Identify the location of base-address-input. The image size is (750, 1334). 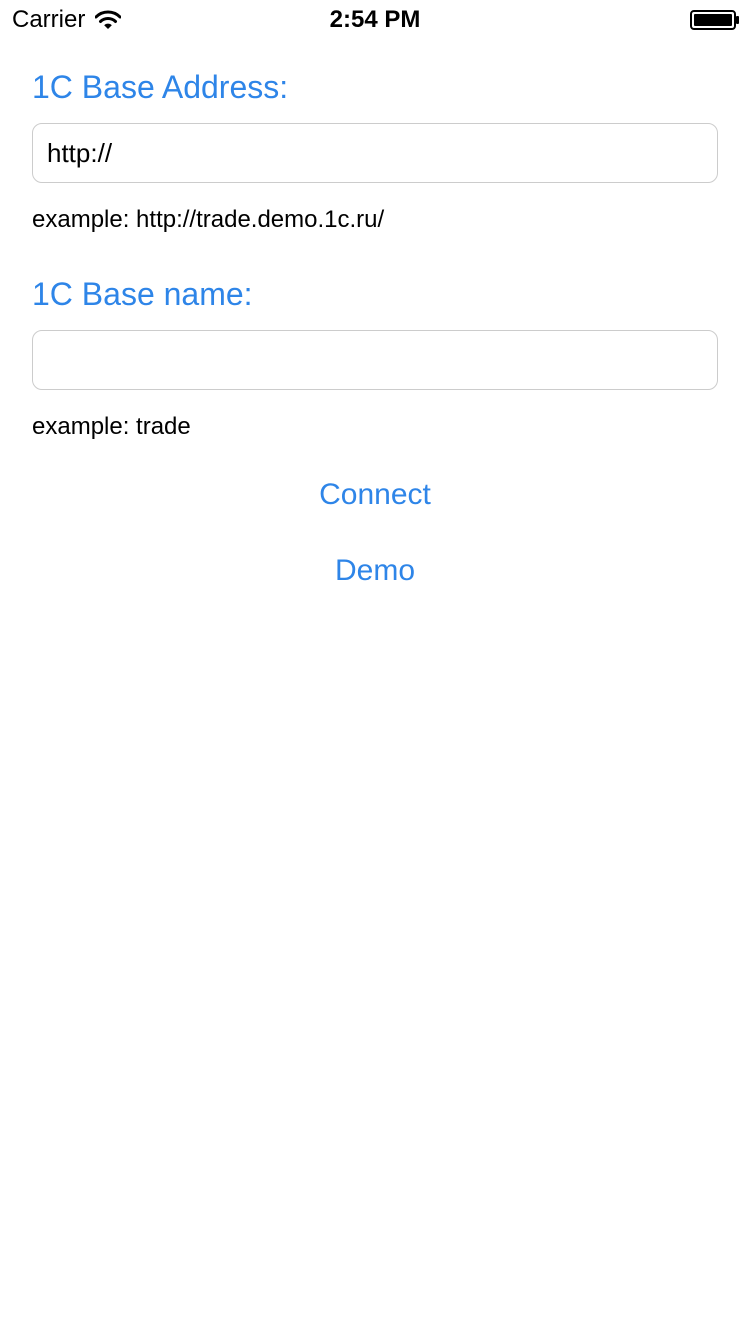
(375, 153).